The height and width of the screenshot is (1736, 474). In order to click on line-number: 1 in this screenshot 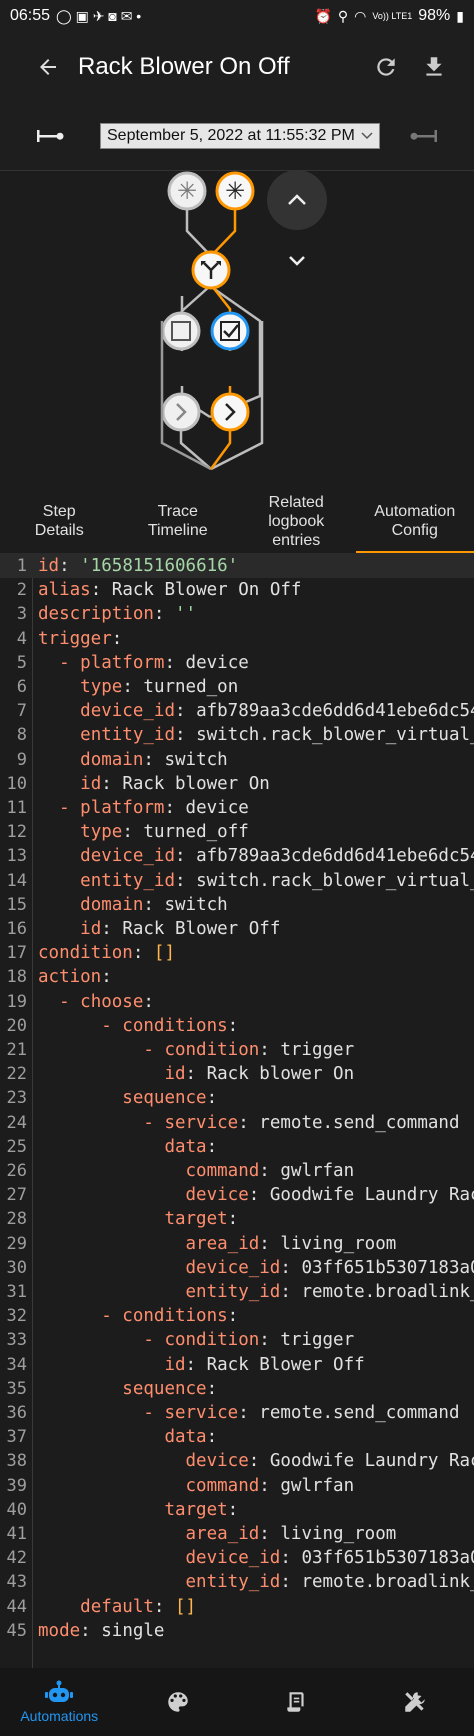, I will do `click(21, 566)`.